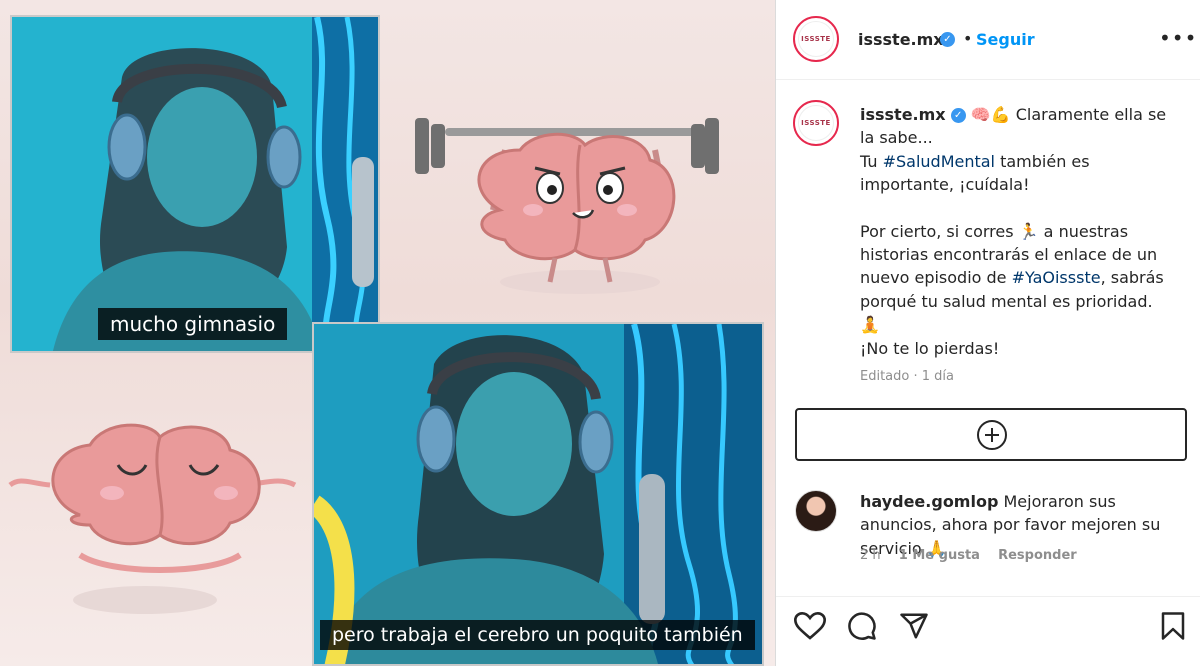  I want to click on add-circle-icon, so click(992, 435).